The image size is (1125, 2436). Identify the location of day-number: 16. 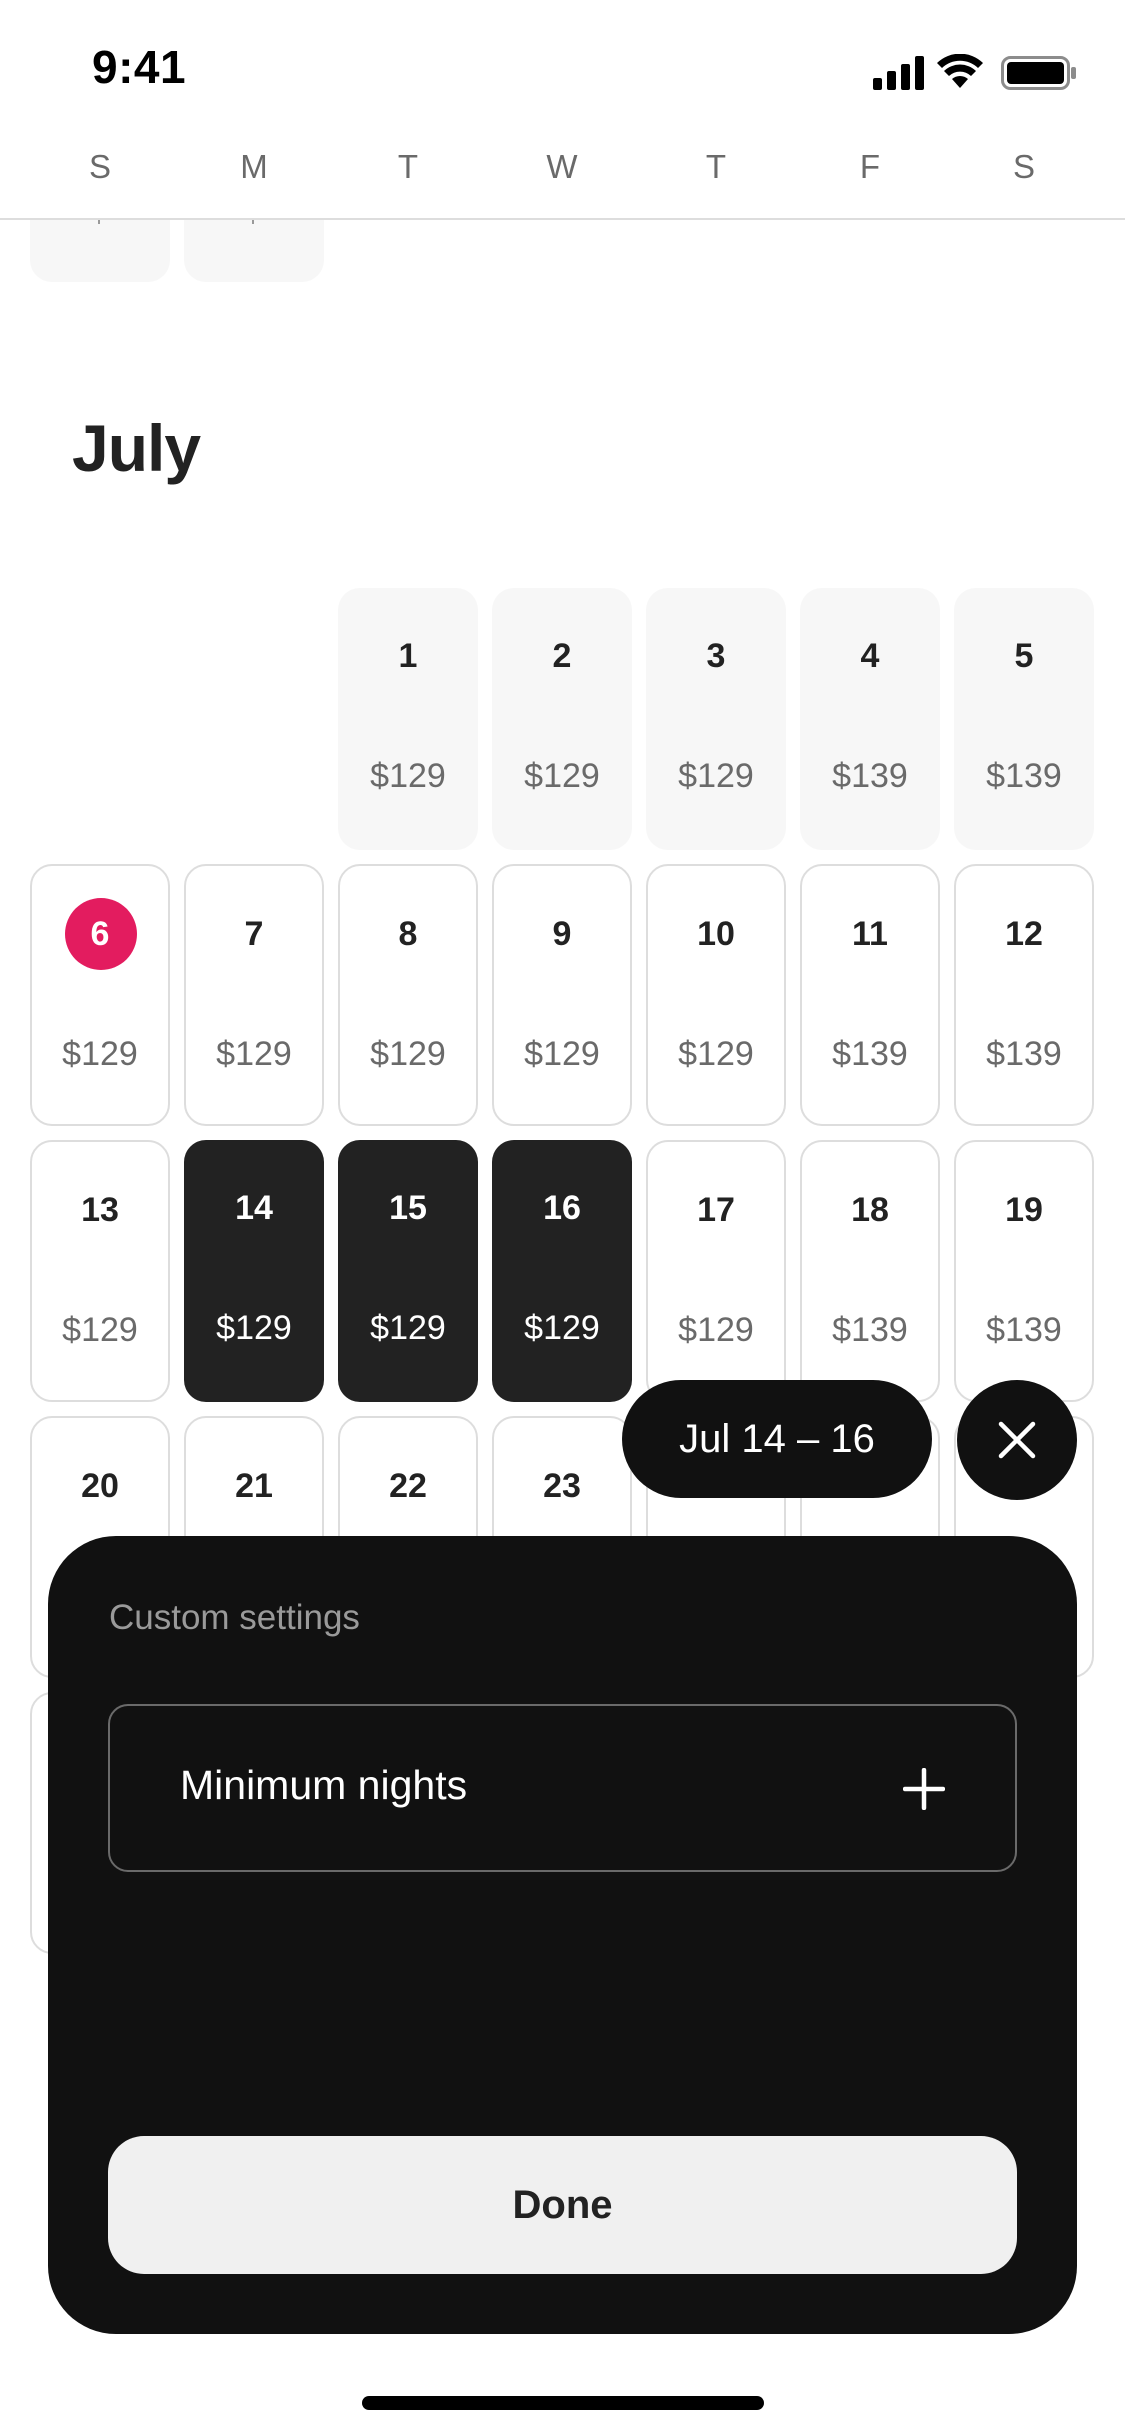
(562, 1208).